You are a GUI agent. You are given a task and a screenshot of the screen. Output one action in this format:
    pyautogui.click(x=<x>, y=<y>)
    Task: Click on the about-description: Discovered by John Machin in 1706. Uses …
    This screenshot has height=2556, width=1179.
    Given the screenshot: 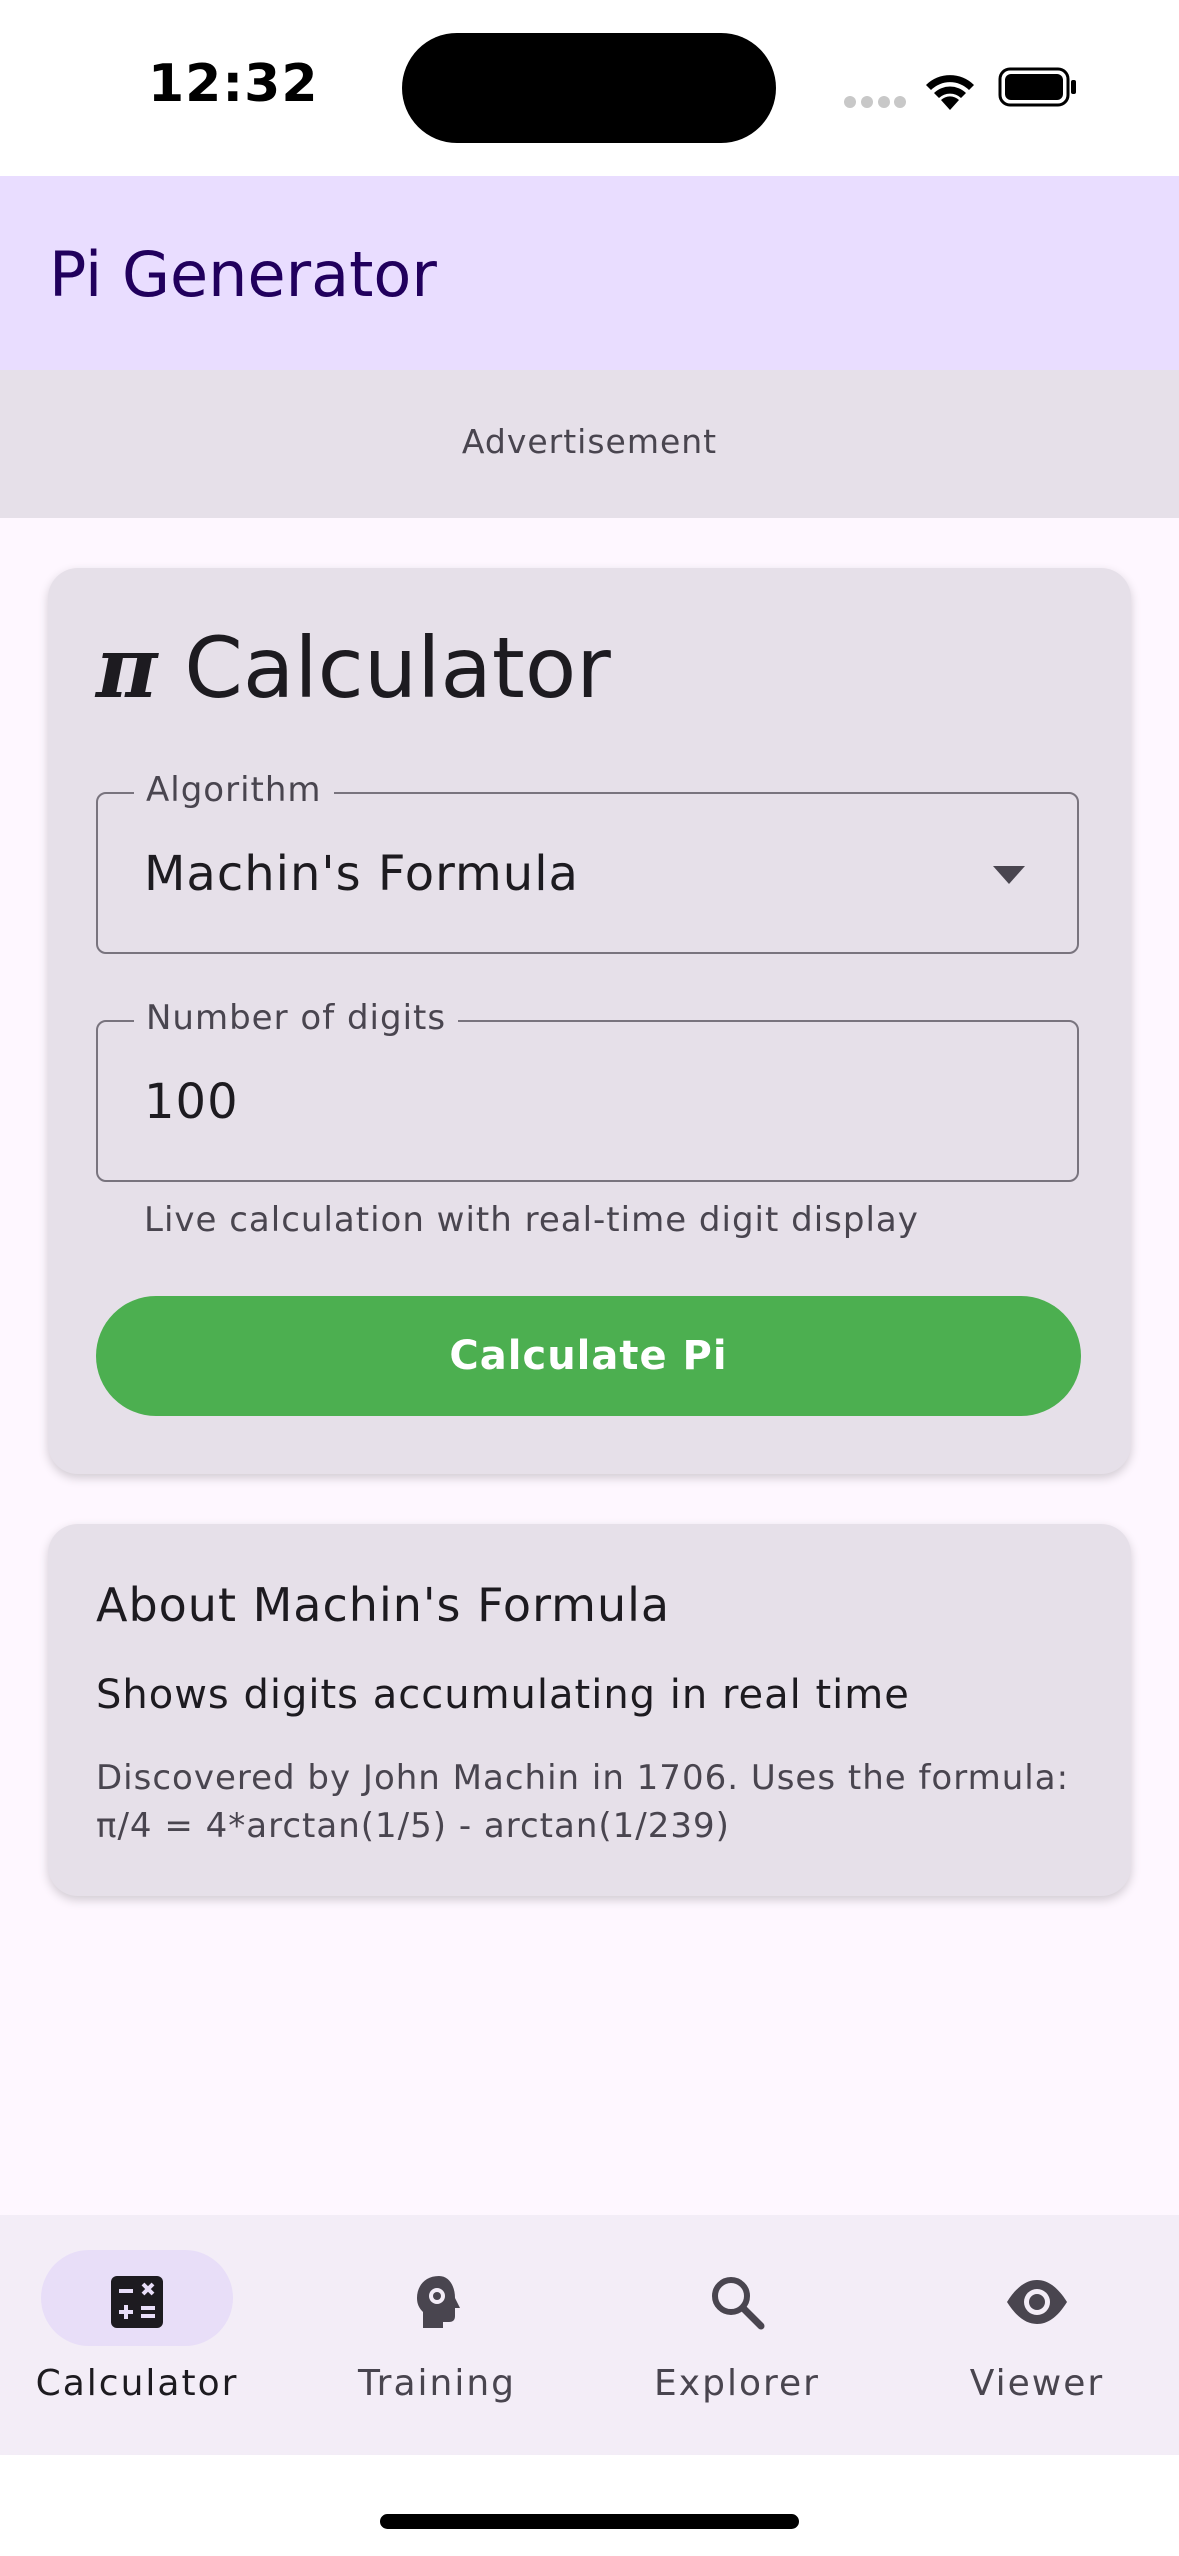 What is the action you would take?
    pyautogui.click(x=583, y=1802)
    